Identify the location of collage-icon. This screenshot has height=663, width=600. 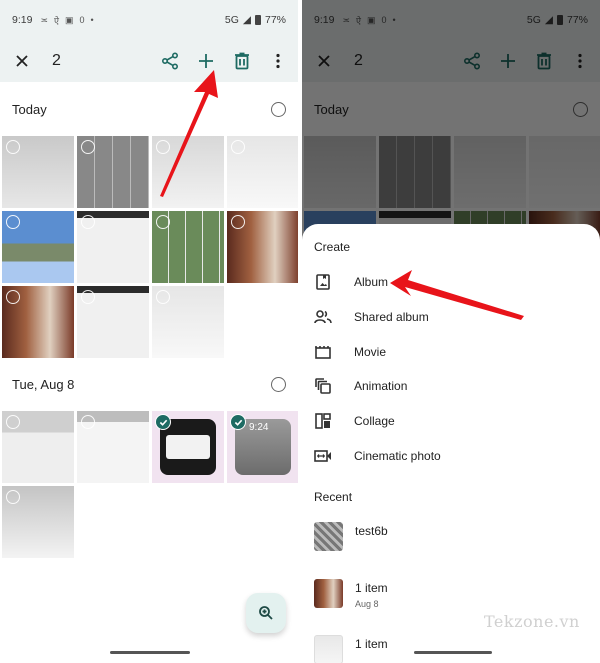
(323, 421).